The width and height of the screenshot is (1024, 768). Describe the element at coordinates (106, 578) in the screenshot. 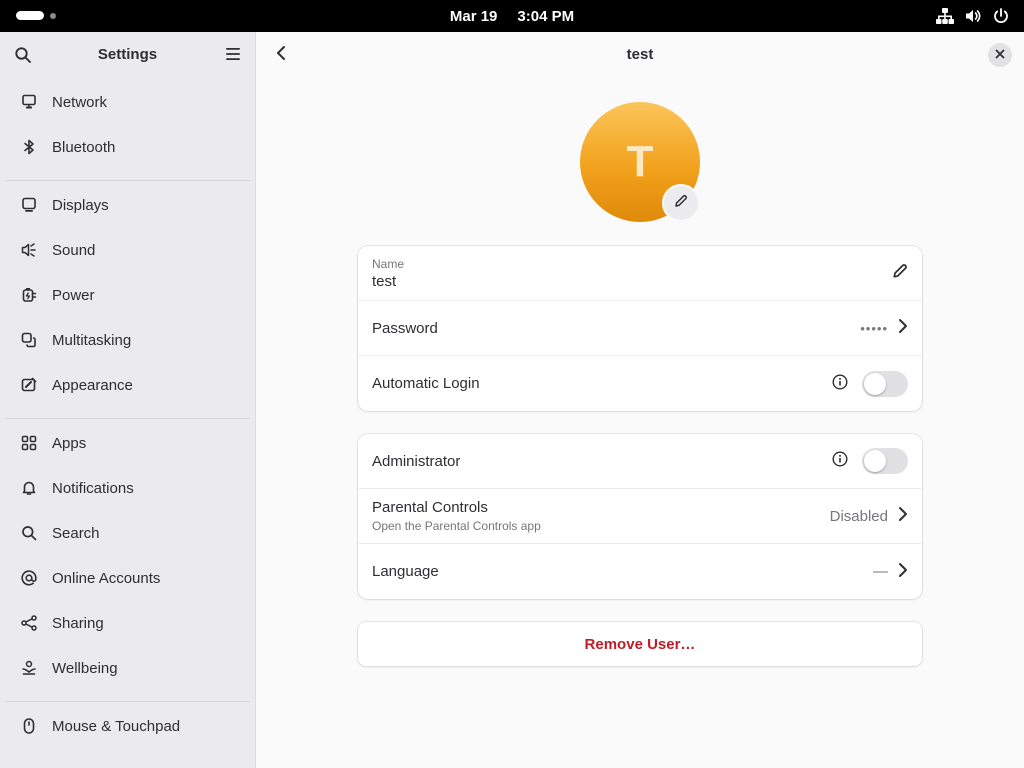

I see `sidebar-item-label: Online Accounts` at that location.